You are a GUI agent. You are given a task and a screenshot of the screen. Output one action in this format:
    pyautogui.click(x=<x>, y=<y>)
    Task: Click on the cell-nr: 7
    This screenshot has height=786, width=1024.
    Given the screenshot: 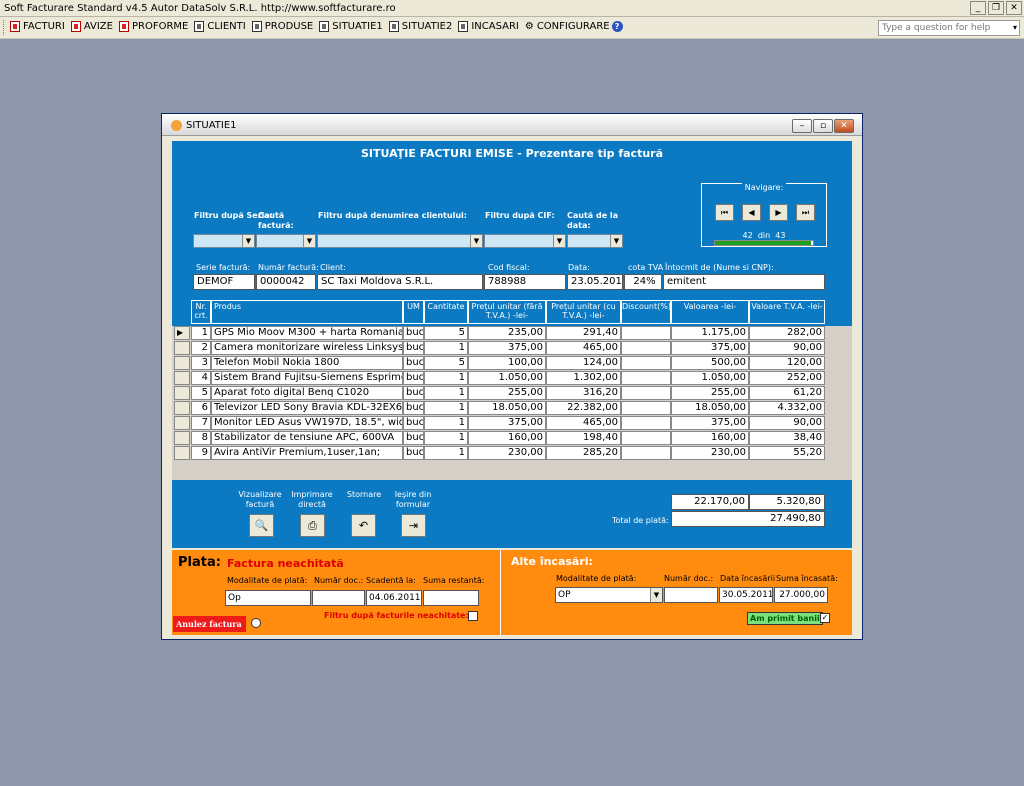 What is the action you would take?
    pyautogui.click(x=201, y=423)
    